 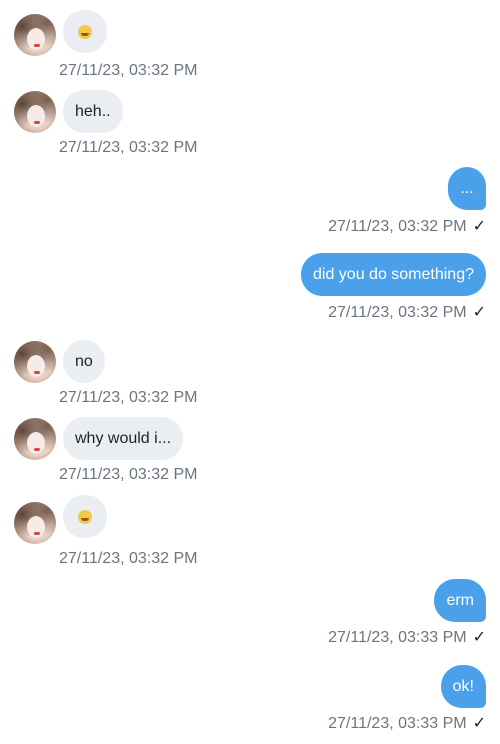 I want to click on message-text: ok!, so click(x=463, y=686).